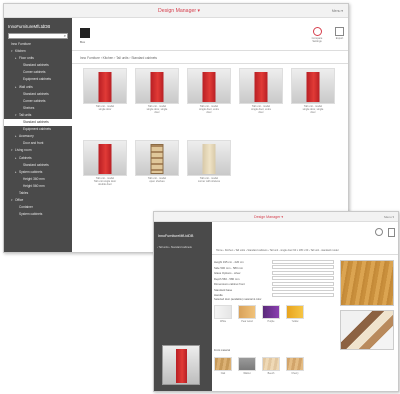 The image size is (400, 394). I want to click on sidebar-tree-item: Door and front, so click(38, 143).